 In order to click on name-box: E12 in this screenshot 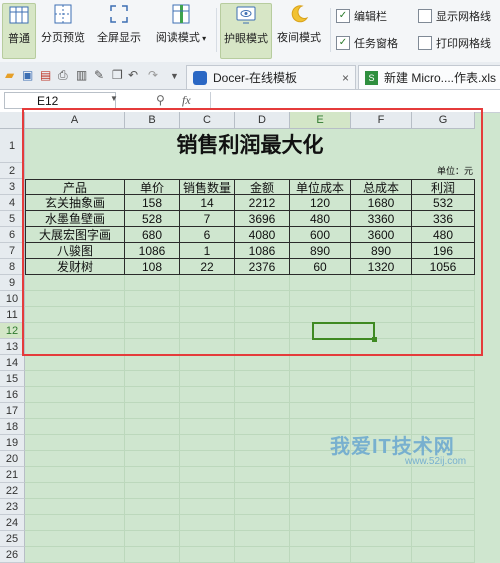, I will do `click(60, 100)`.